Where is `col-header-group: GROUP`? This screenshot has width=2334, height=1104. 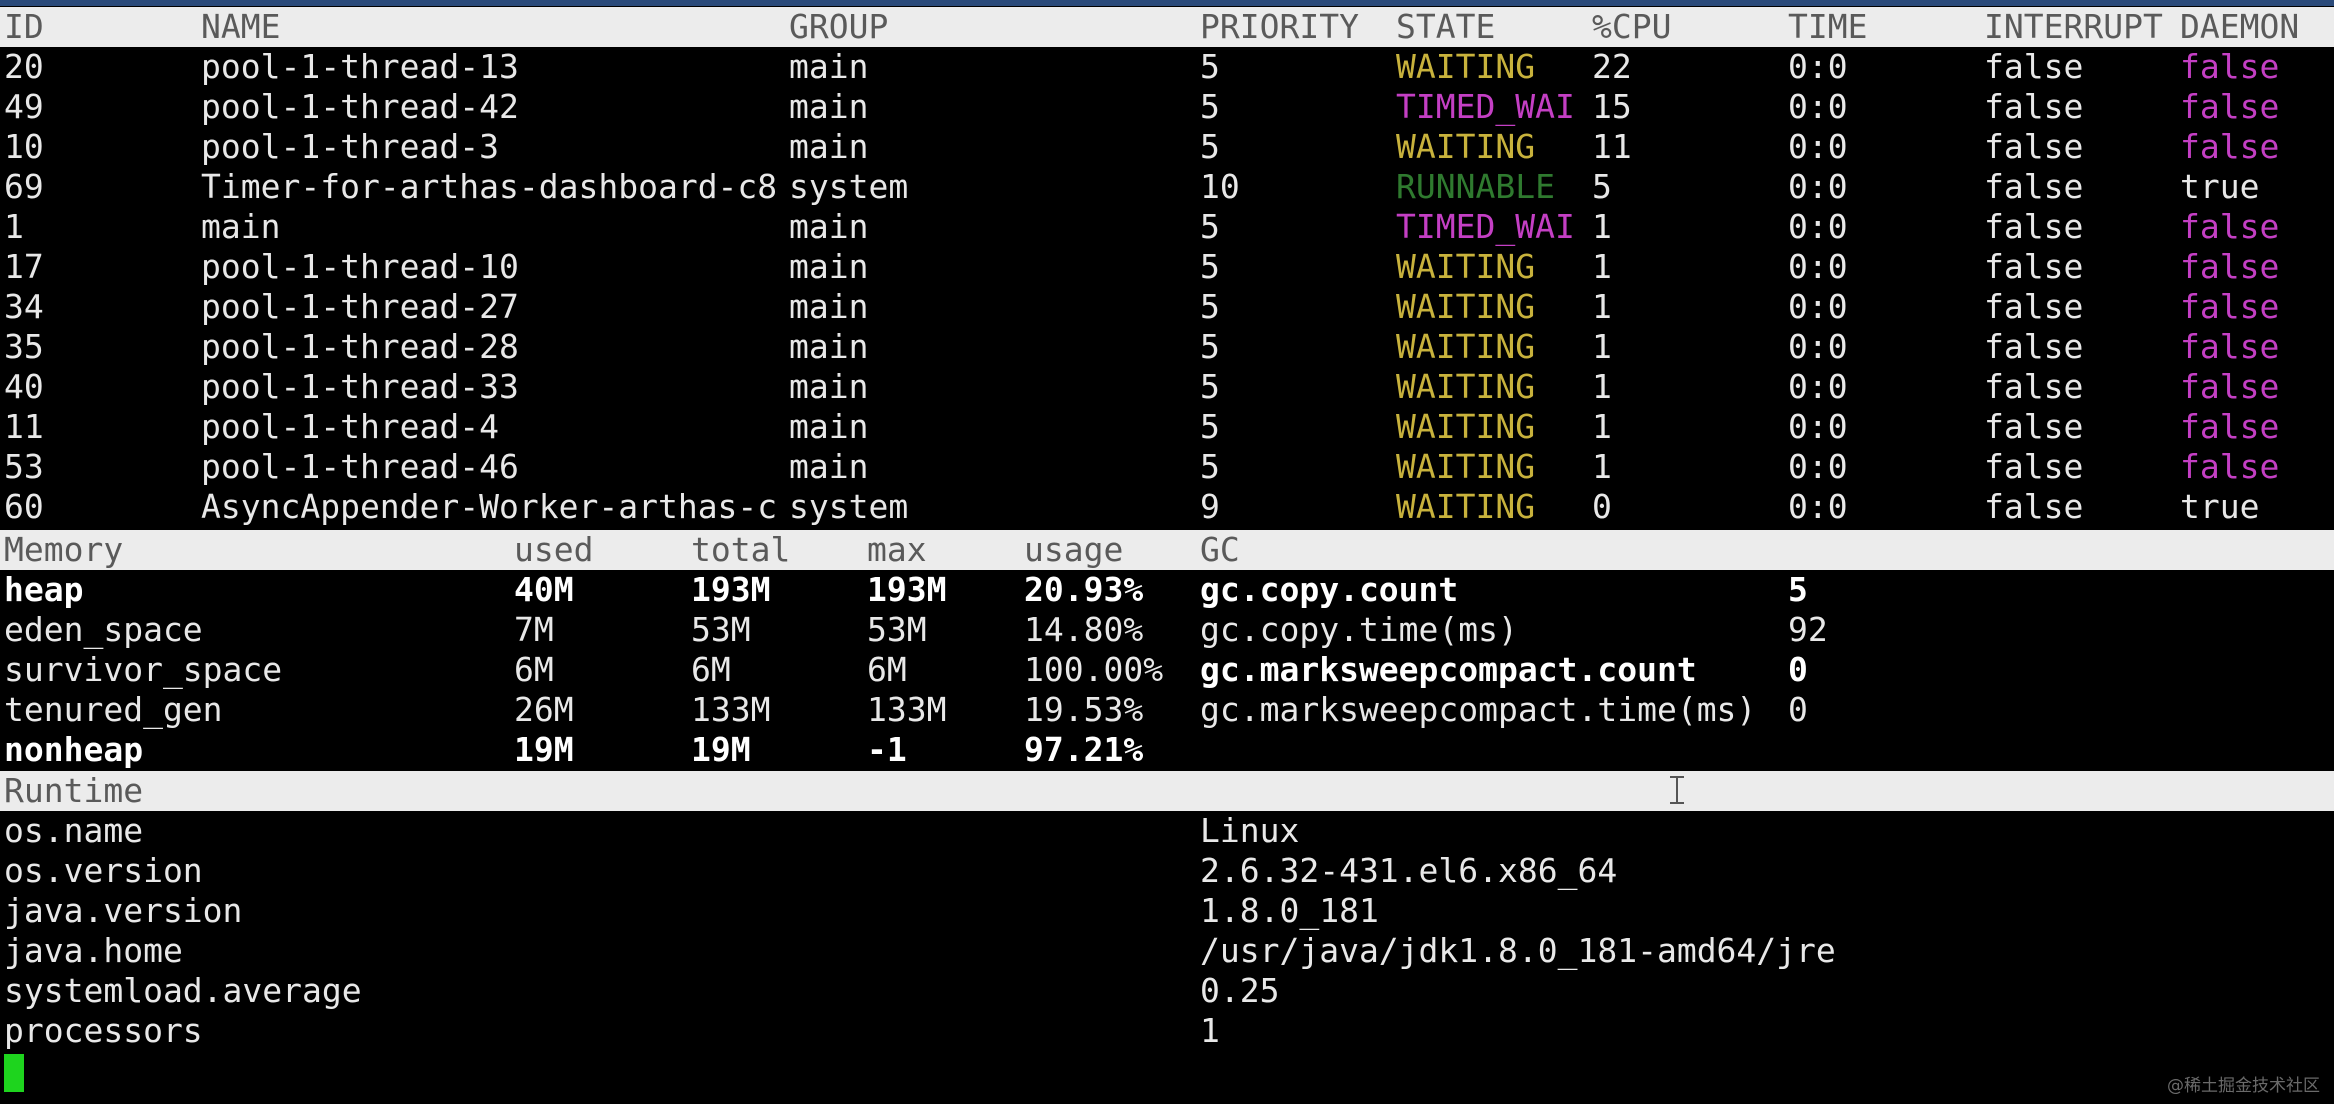 col-header-group: GROUP is located at coordinates (839, 26).